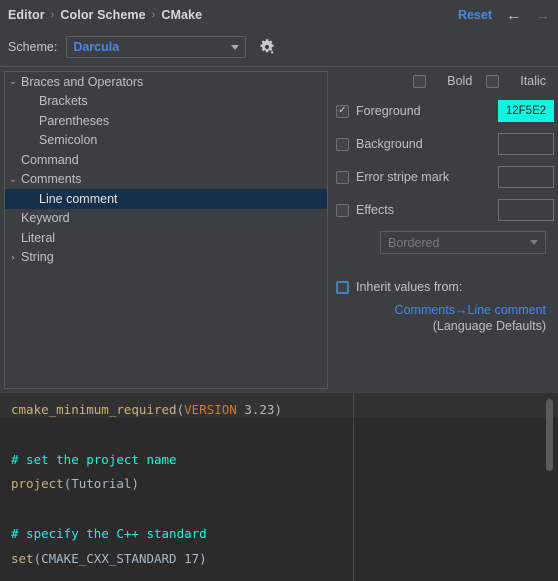 The height and width of the screenshot is (581, 558). I want to click on scheme-combobox: Darcula, so click(156, 47).